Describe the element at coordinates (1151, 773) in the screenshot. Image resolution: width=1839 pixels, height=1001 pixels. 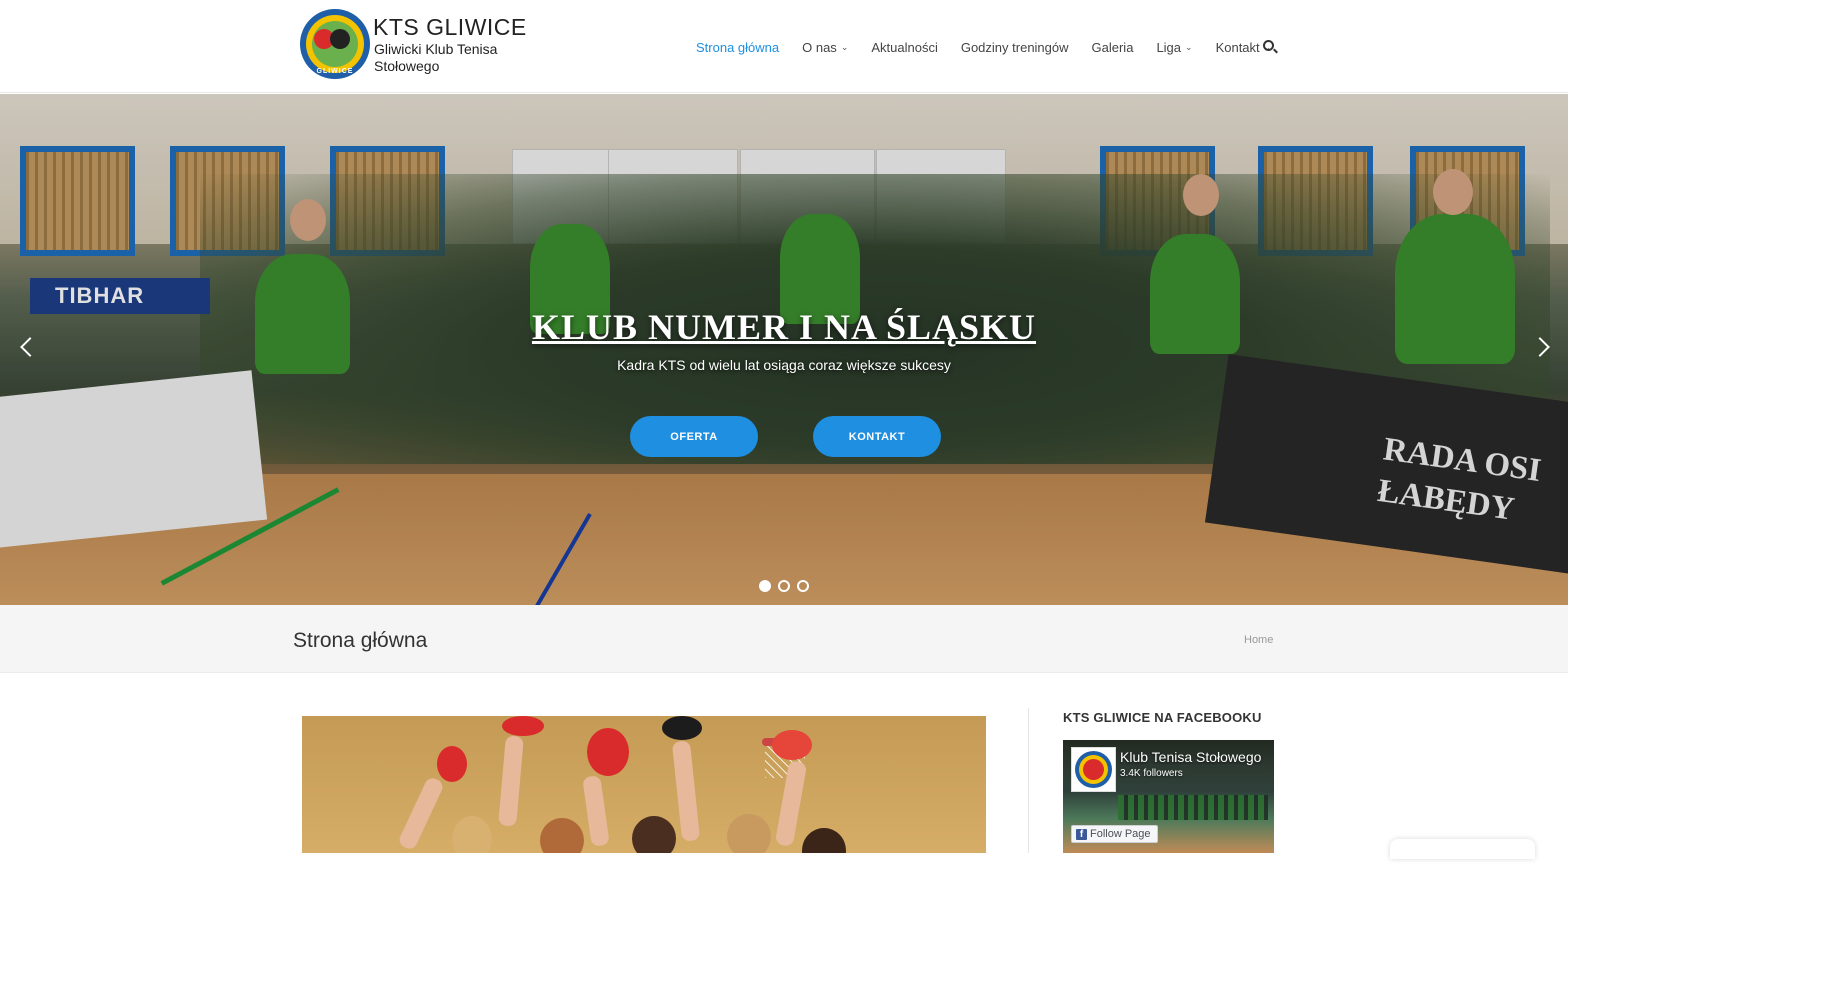
I see `fb-followers: 3.4K followers` at that location.